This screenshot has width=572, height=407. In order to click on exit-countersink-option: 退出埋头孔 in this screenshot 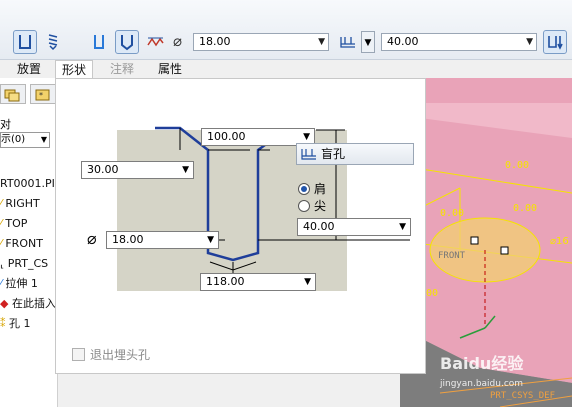, I will do `click(111, 354)`.